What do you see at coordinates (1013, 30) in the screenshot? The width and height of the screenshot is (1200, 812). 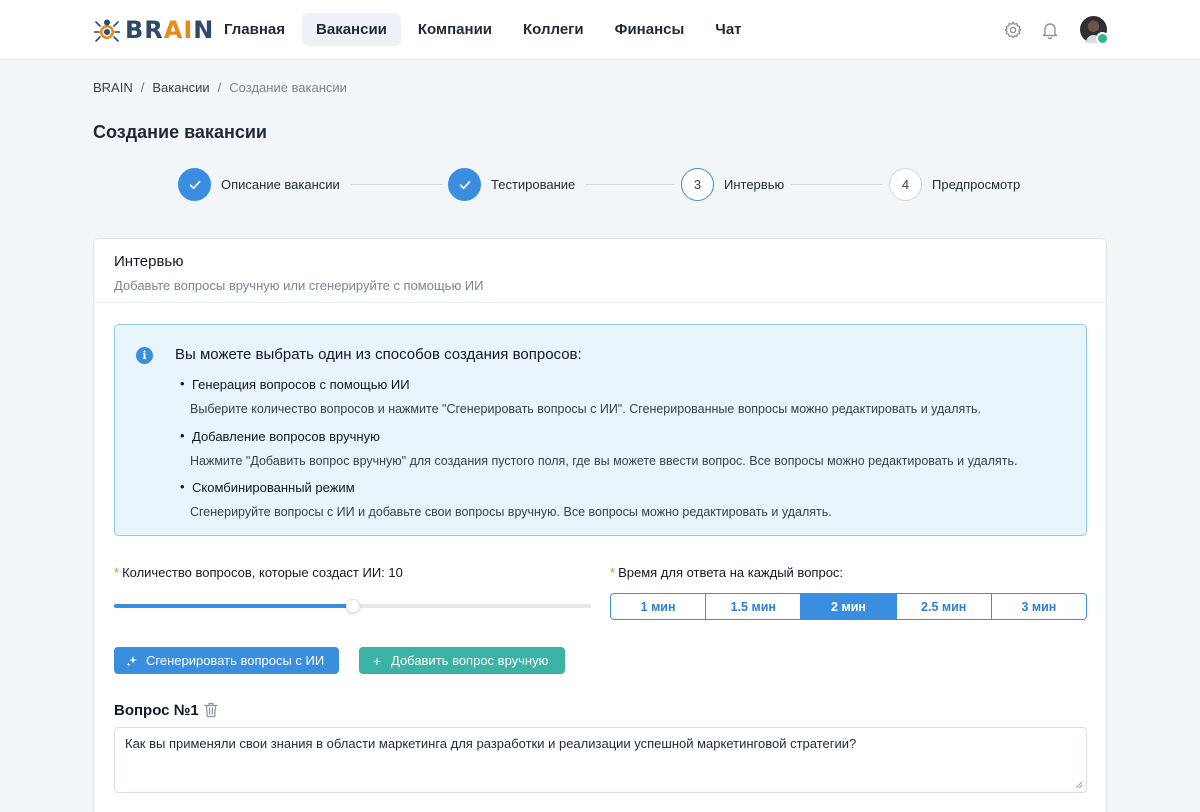 I see `gear-icon` at bounding box center [1013, 30].